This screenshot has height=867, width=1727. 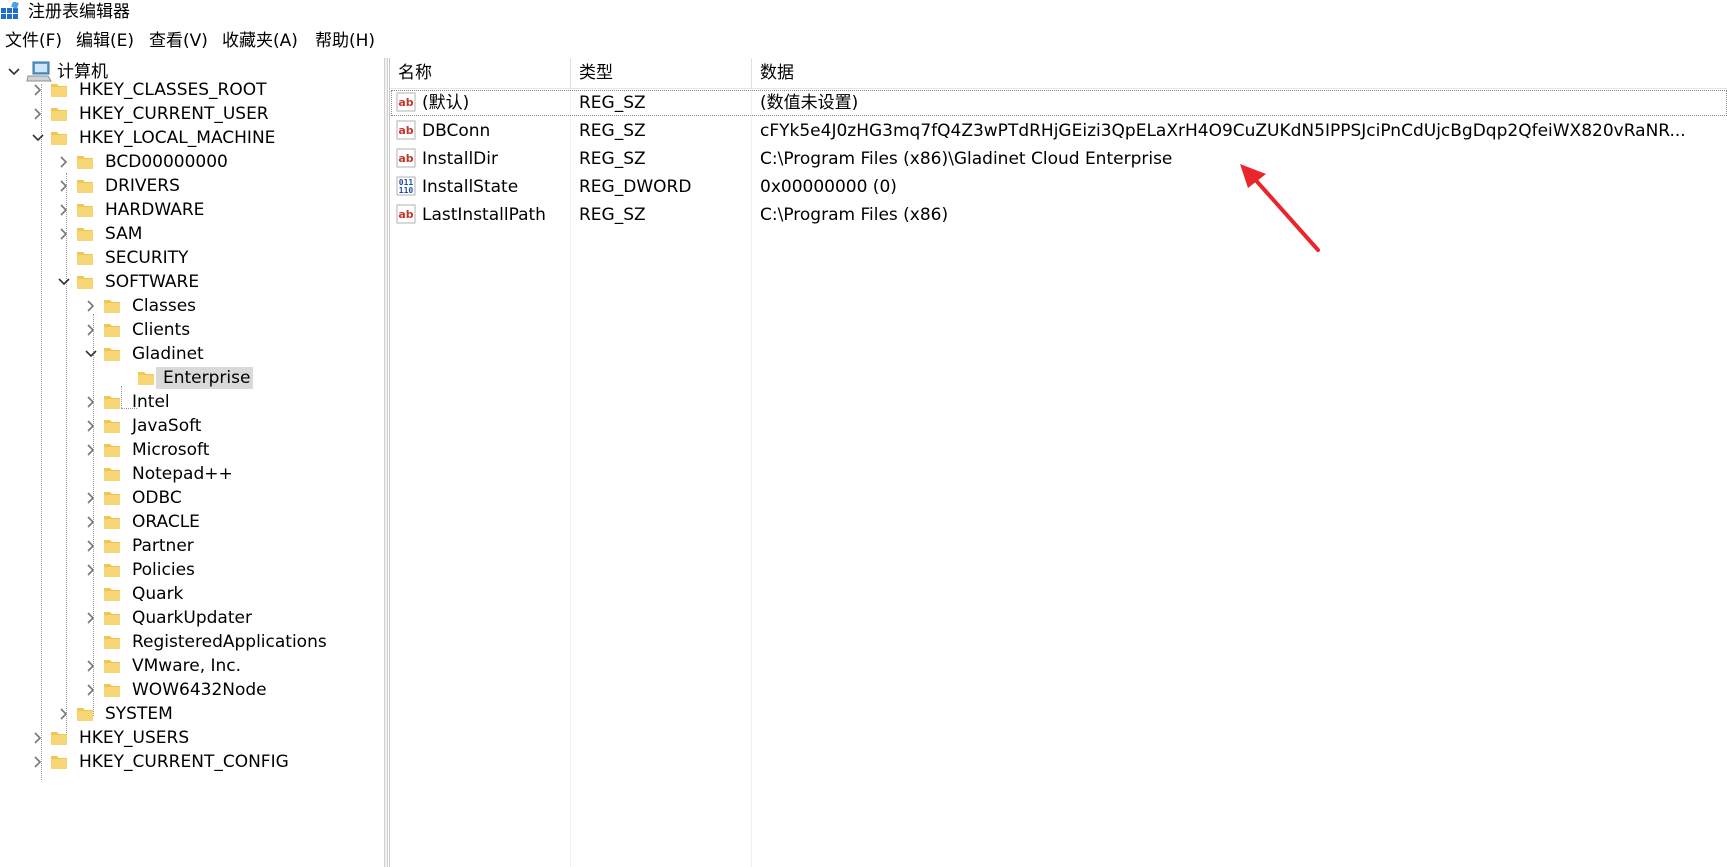 What do you see at coordinates (406, 186) in the screenshot?
I see `binary-value-icon: 011110` at bounding box center [406, 186].